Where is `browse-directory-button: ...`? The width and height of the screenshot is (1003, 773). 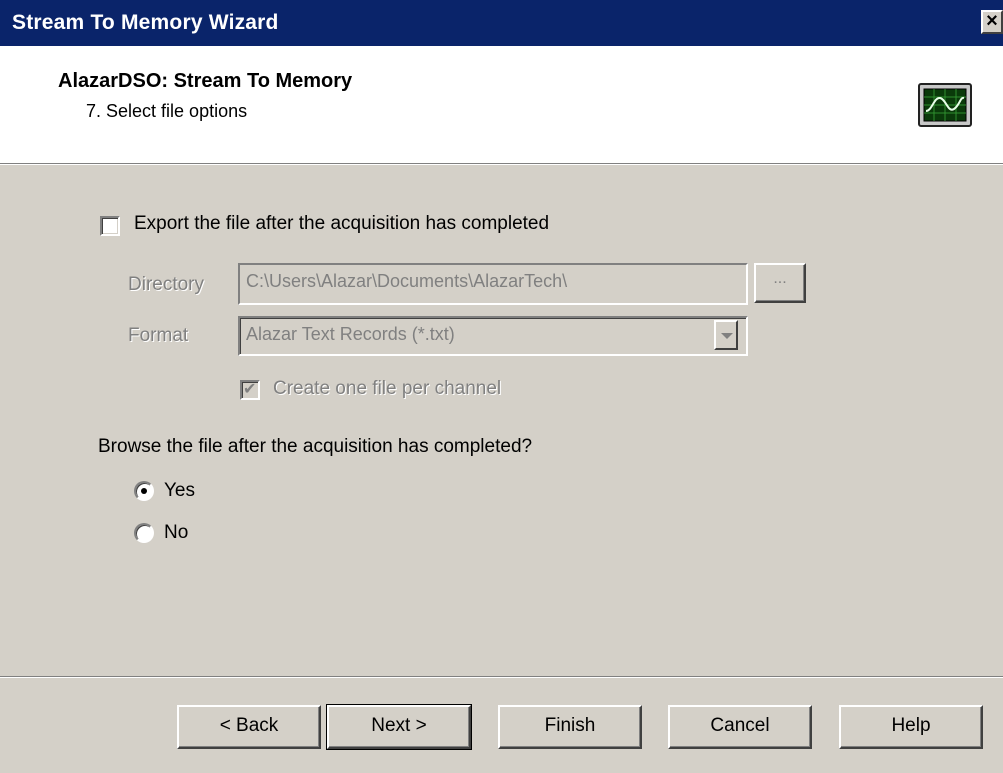 browse-directory-button: ... is located at coordinates (780, 283).